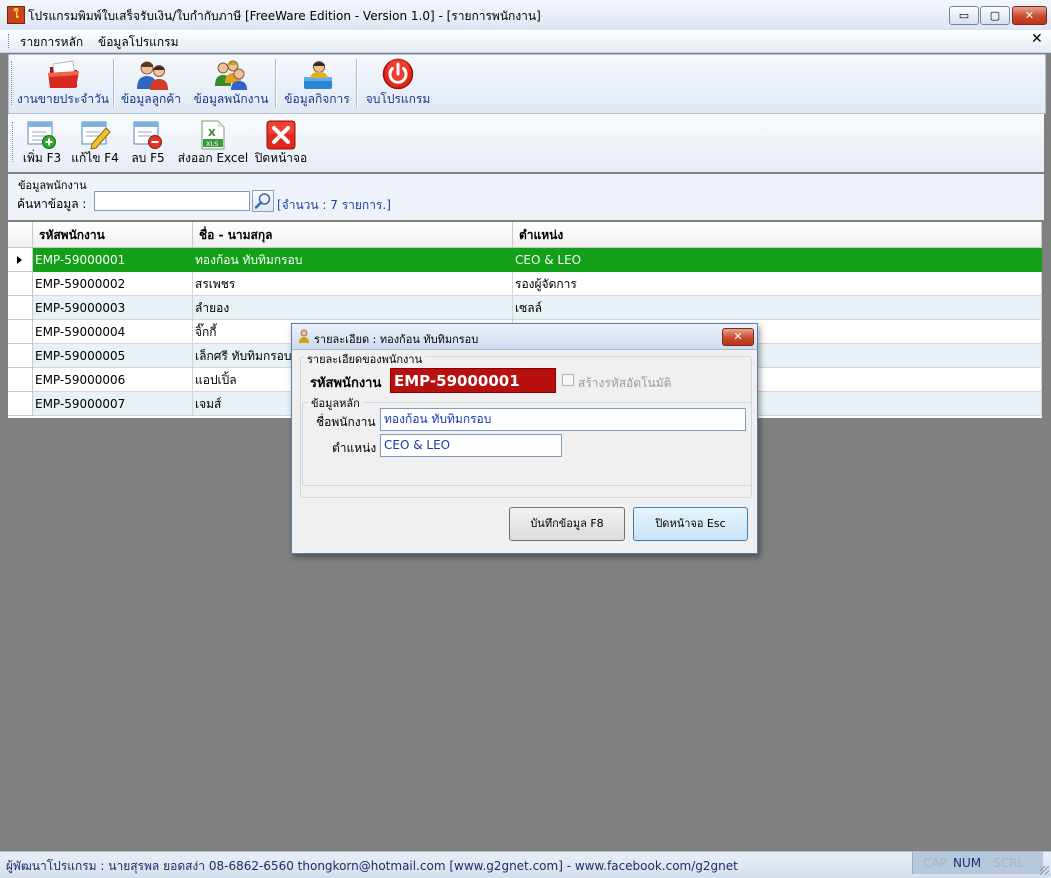 The height and width of the screenshot is (878, 1051). What do you see at coordinates (317, 84) in the screenshot?
I see `business-info-button: ข้อมูลกิจการ` at bounding box center [317, 84].